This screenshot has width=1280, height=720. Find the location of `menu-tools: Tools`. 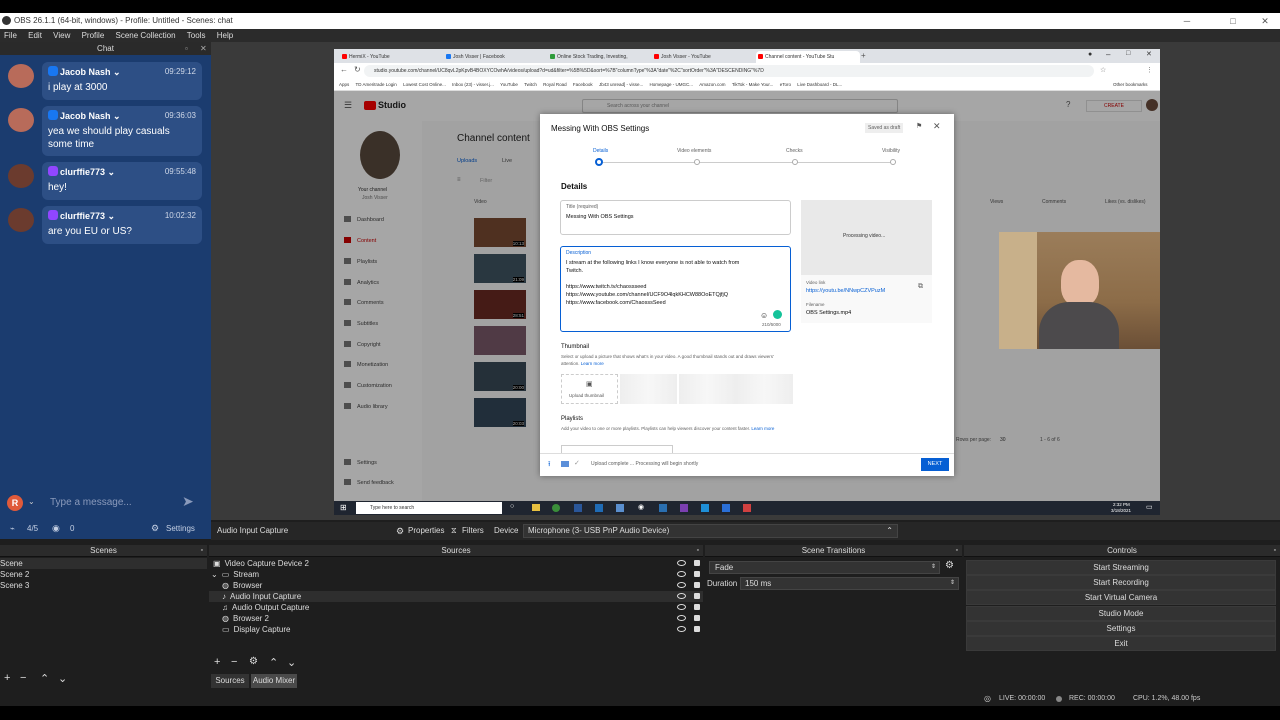

menu-tools: Tools is located at coordinates (196, 35).